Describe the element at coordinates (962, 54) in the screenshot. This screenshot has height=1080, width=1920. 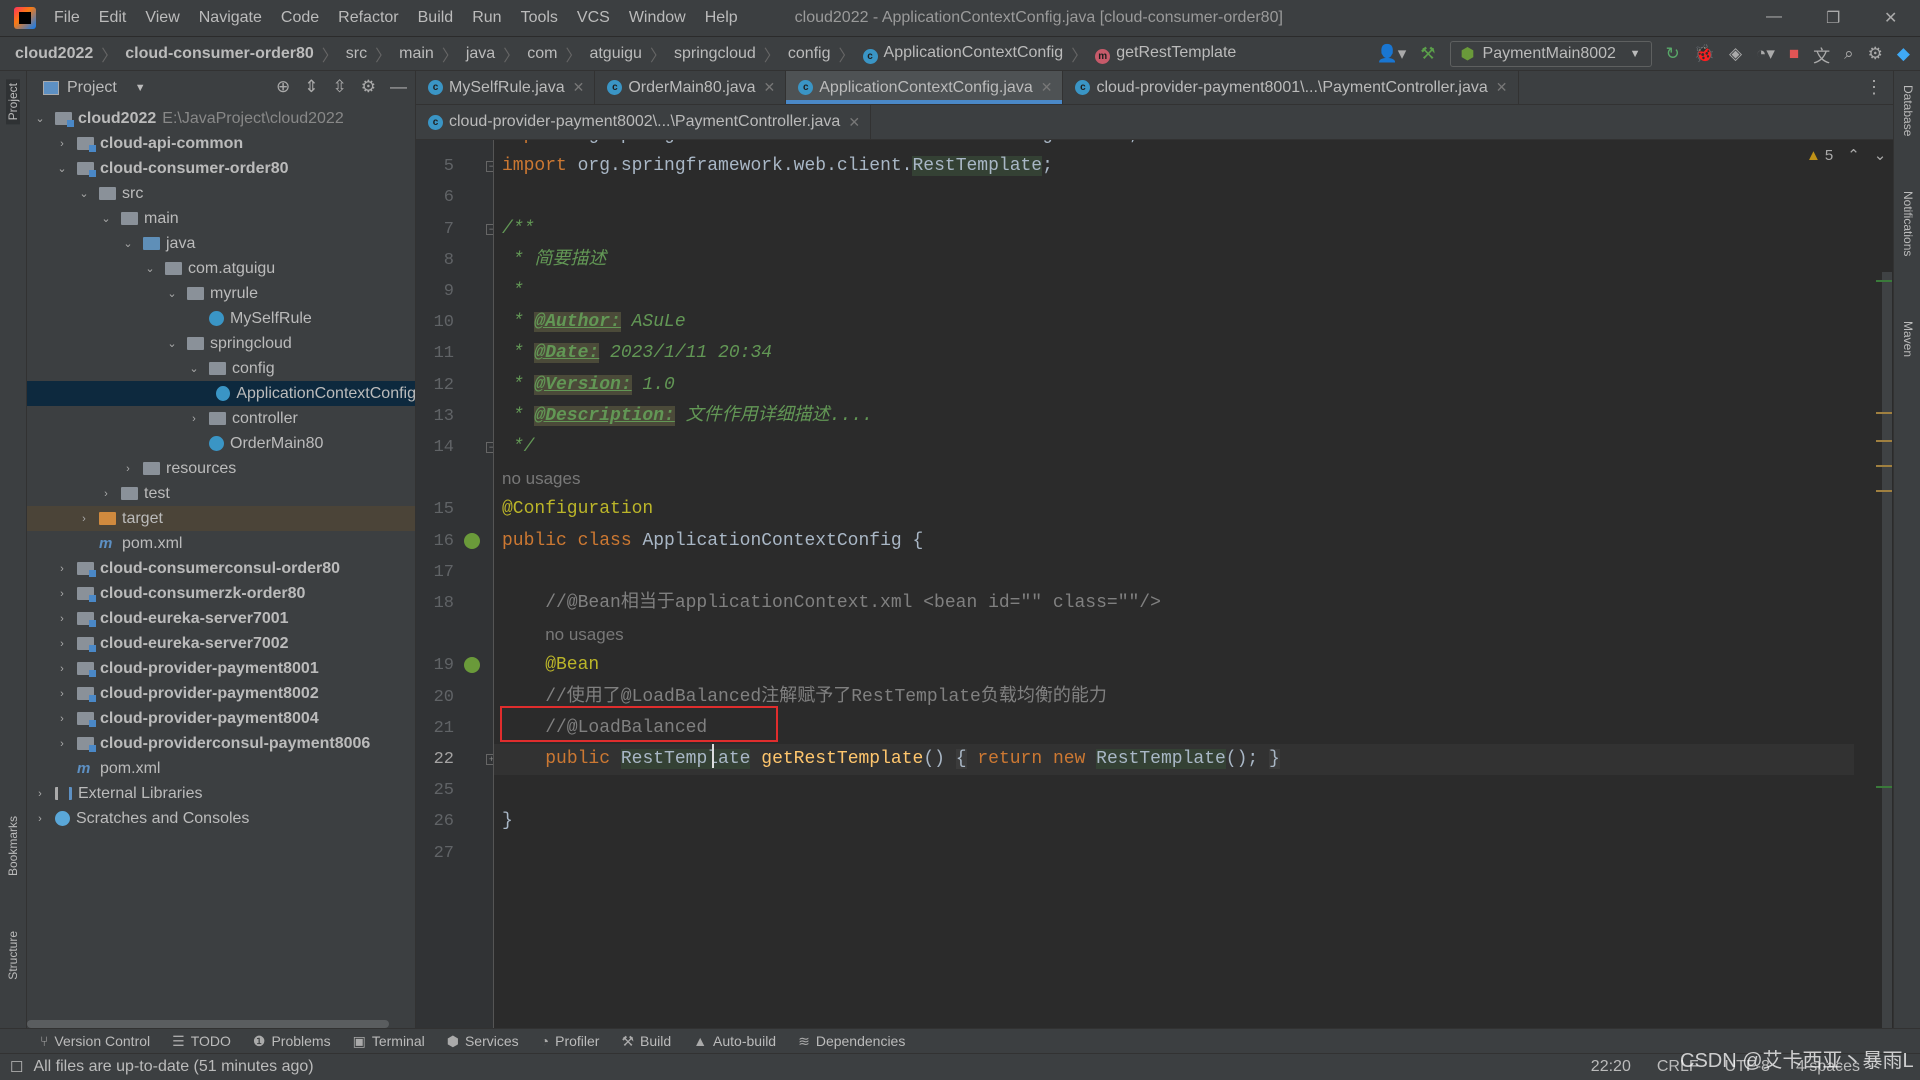
I see `breadcrumb-item: c ApplicationContextConfig` at that location.